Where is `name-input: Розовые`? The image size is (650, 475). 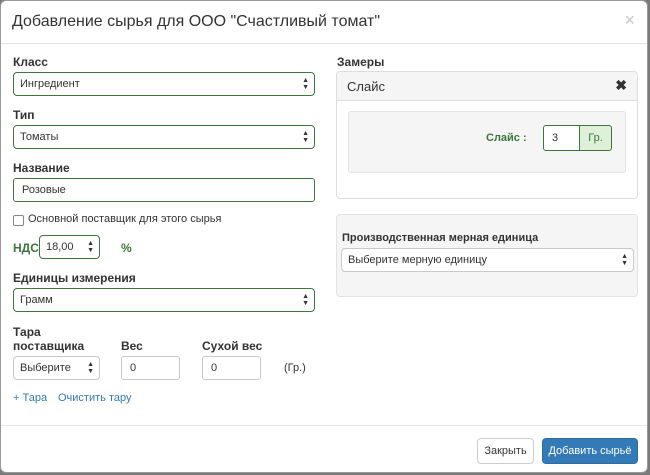
name-input: Розовые is located at coordinates (164, 190).